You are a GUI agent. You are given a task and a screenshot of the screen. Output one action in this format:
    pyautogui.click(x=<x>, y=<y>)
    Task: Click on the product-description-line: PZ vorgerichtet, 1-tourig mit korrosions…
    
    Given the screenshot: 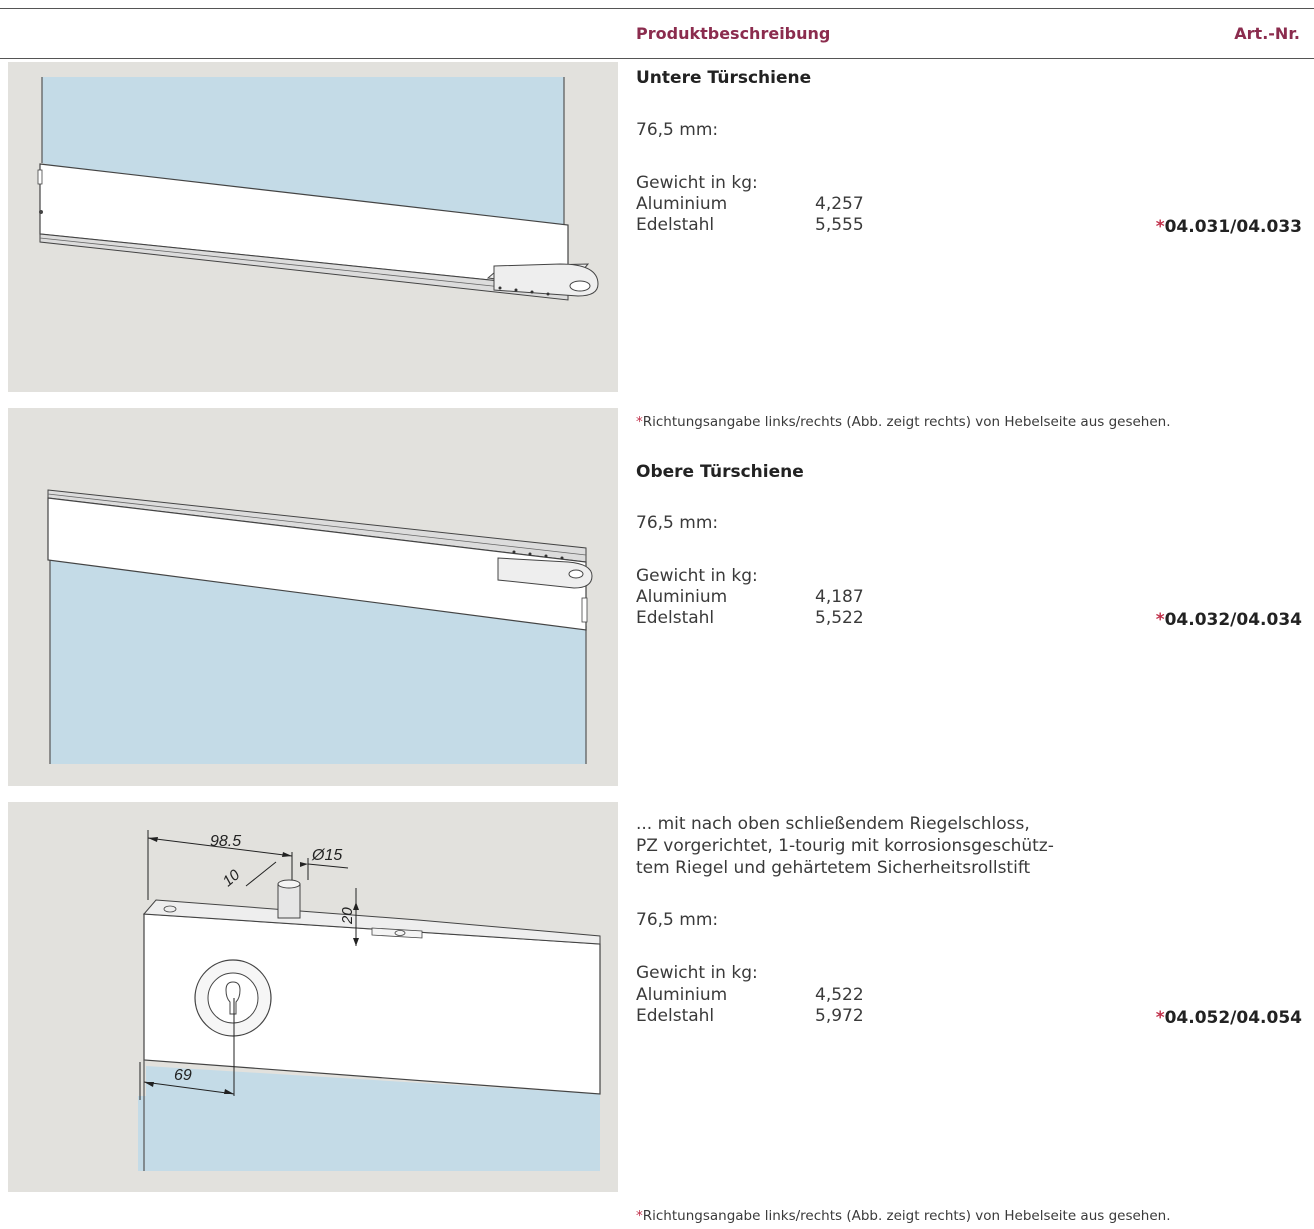 What is the action you would take?
    pyautogui.click(x=845, y=846)
    